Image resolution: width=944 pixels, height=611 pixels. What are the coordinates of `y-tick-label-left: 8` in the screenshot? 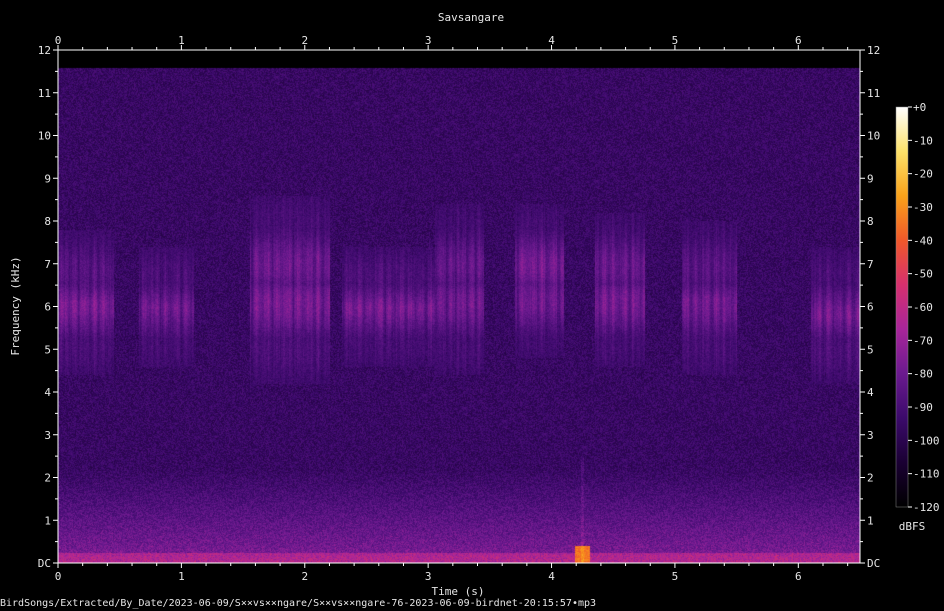 It's located at (47, 221).